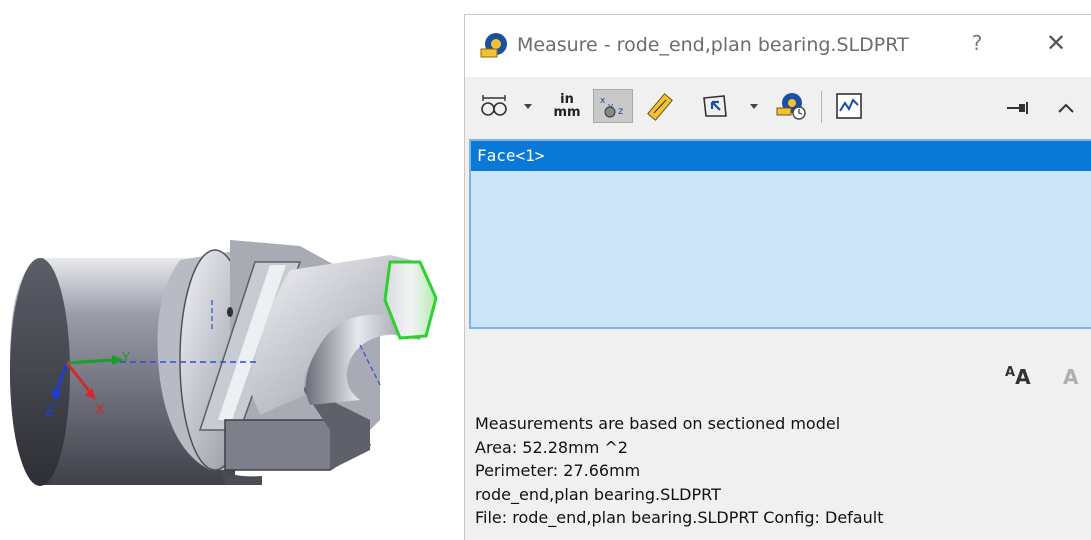  I want to click on measure-history-icon, so click(791, 106).